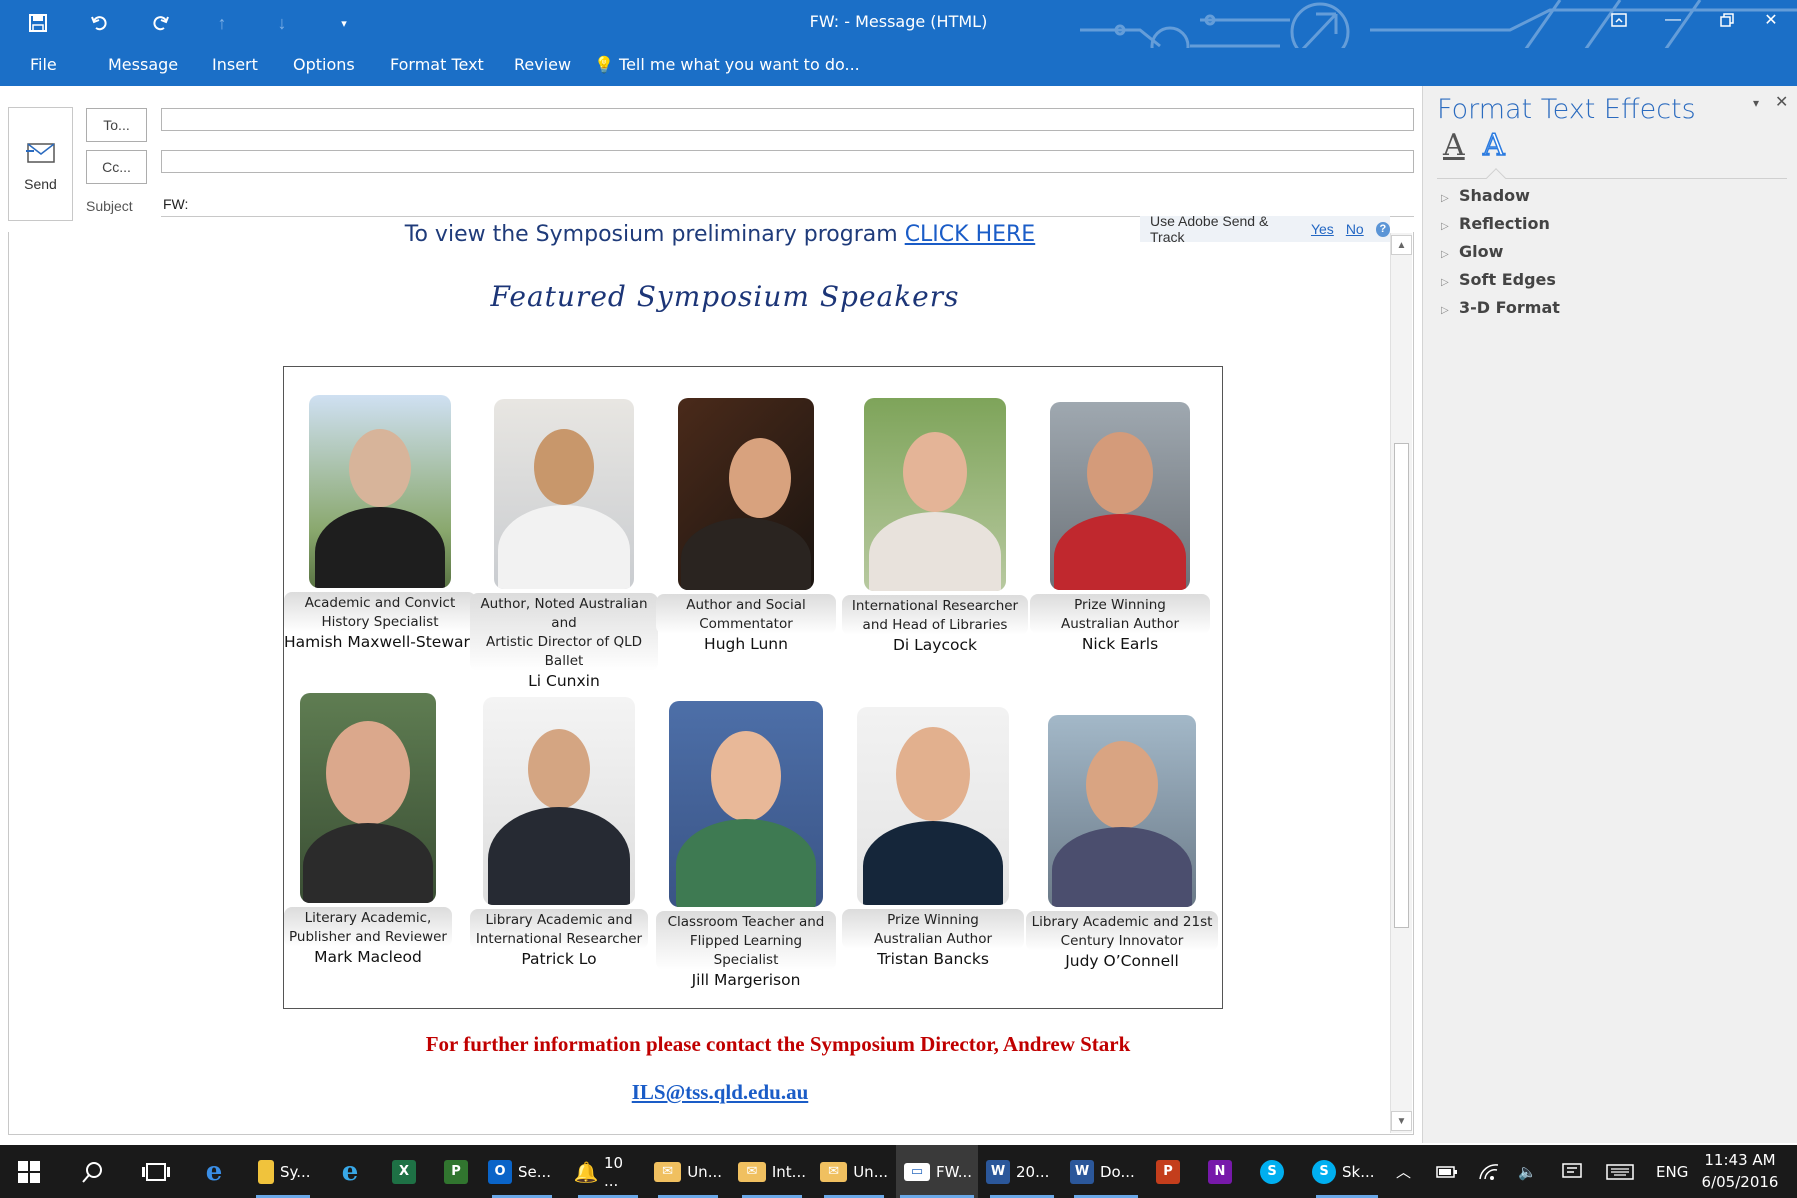 The width and height of the screenshot is (1797, 1198). What do you see at coordinates (1673, 20) in the screenshot?
I see `minimize-icon: —` at bounding box center [1673, 20].